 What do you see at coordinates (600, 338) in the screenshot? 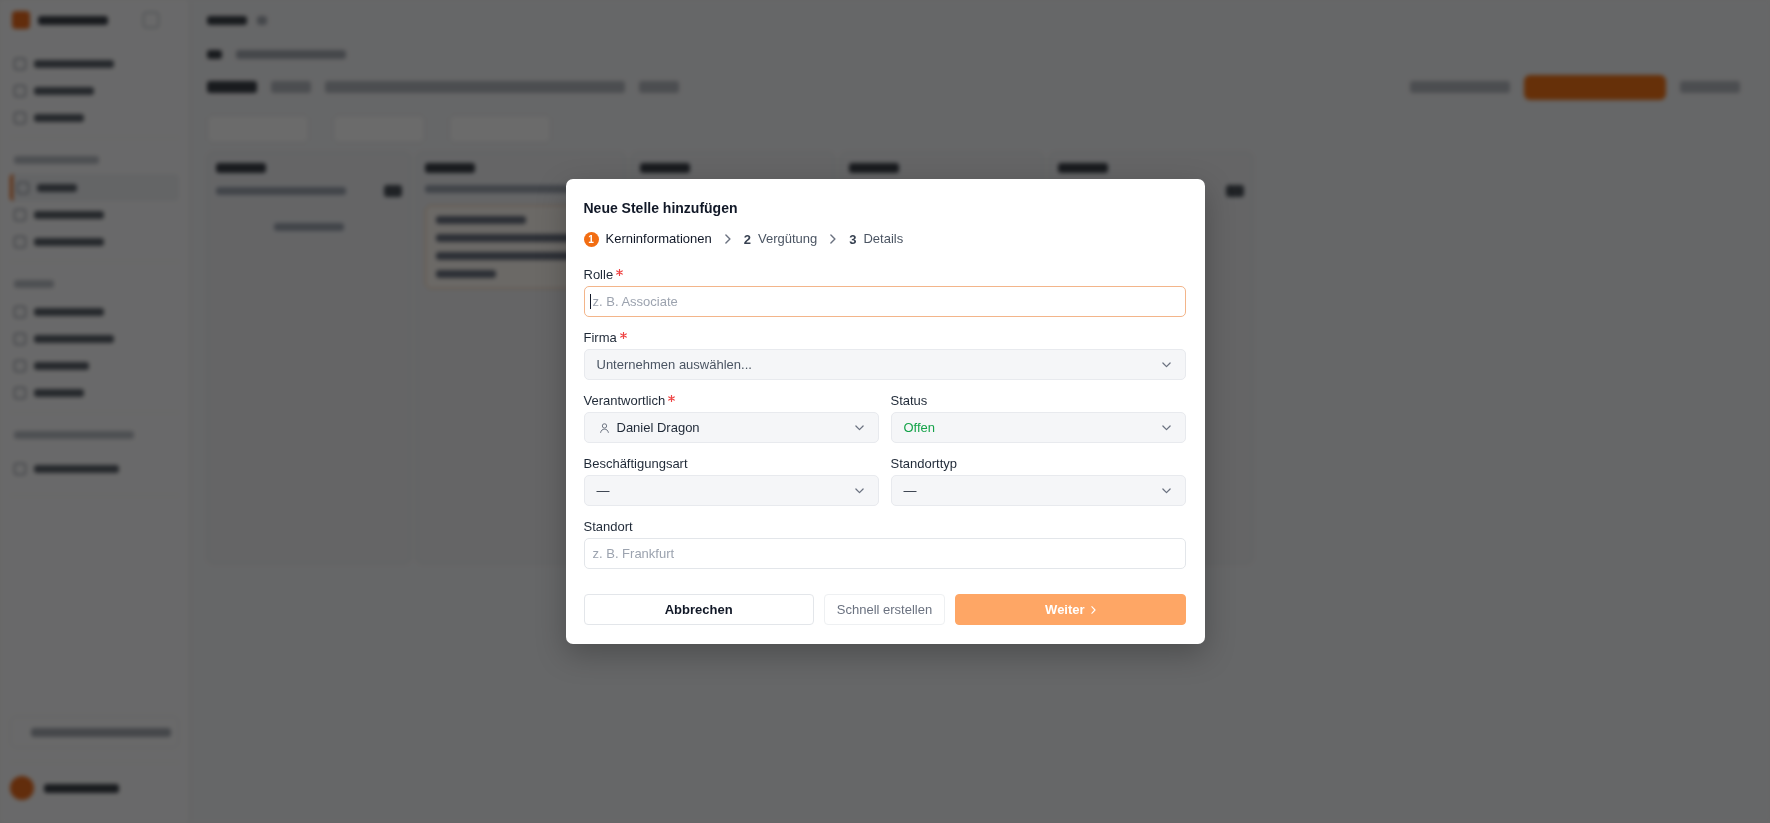
I see `field-label: Firma` at bounding box center [600, 338].